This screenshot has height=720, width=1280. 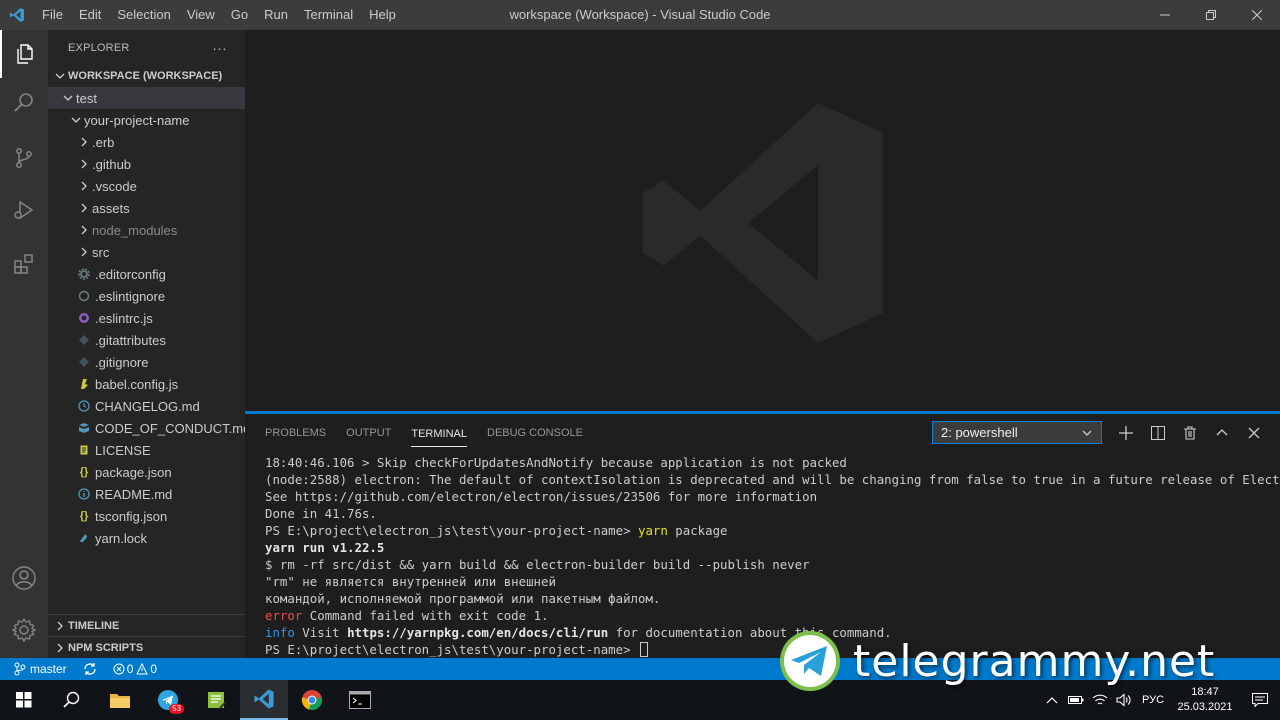 I want to click on maximize-panel-button, so click(x=1222, y=433).